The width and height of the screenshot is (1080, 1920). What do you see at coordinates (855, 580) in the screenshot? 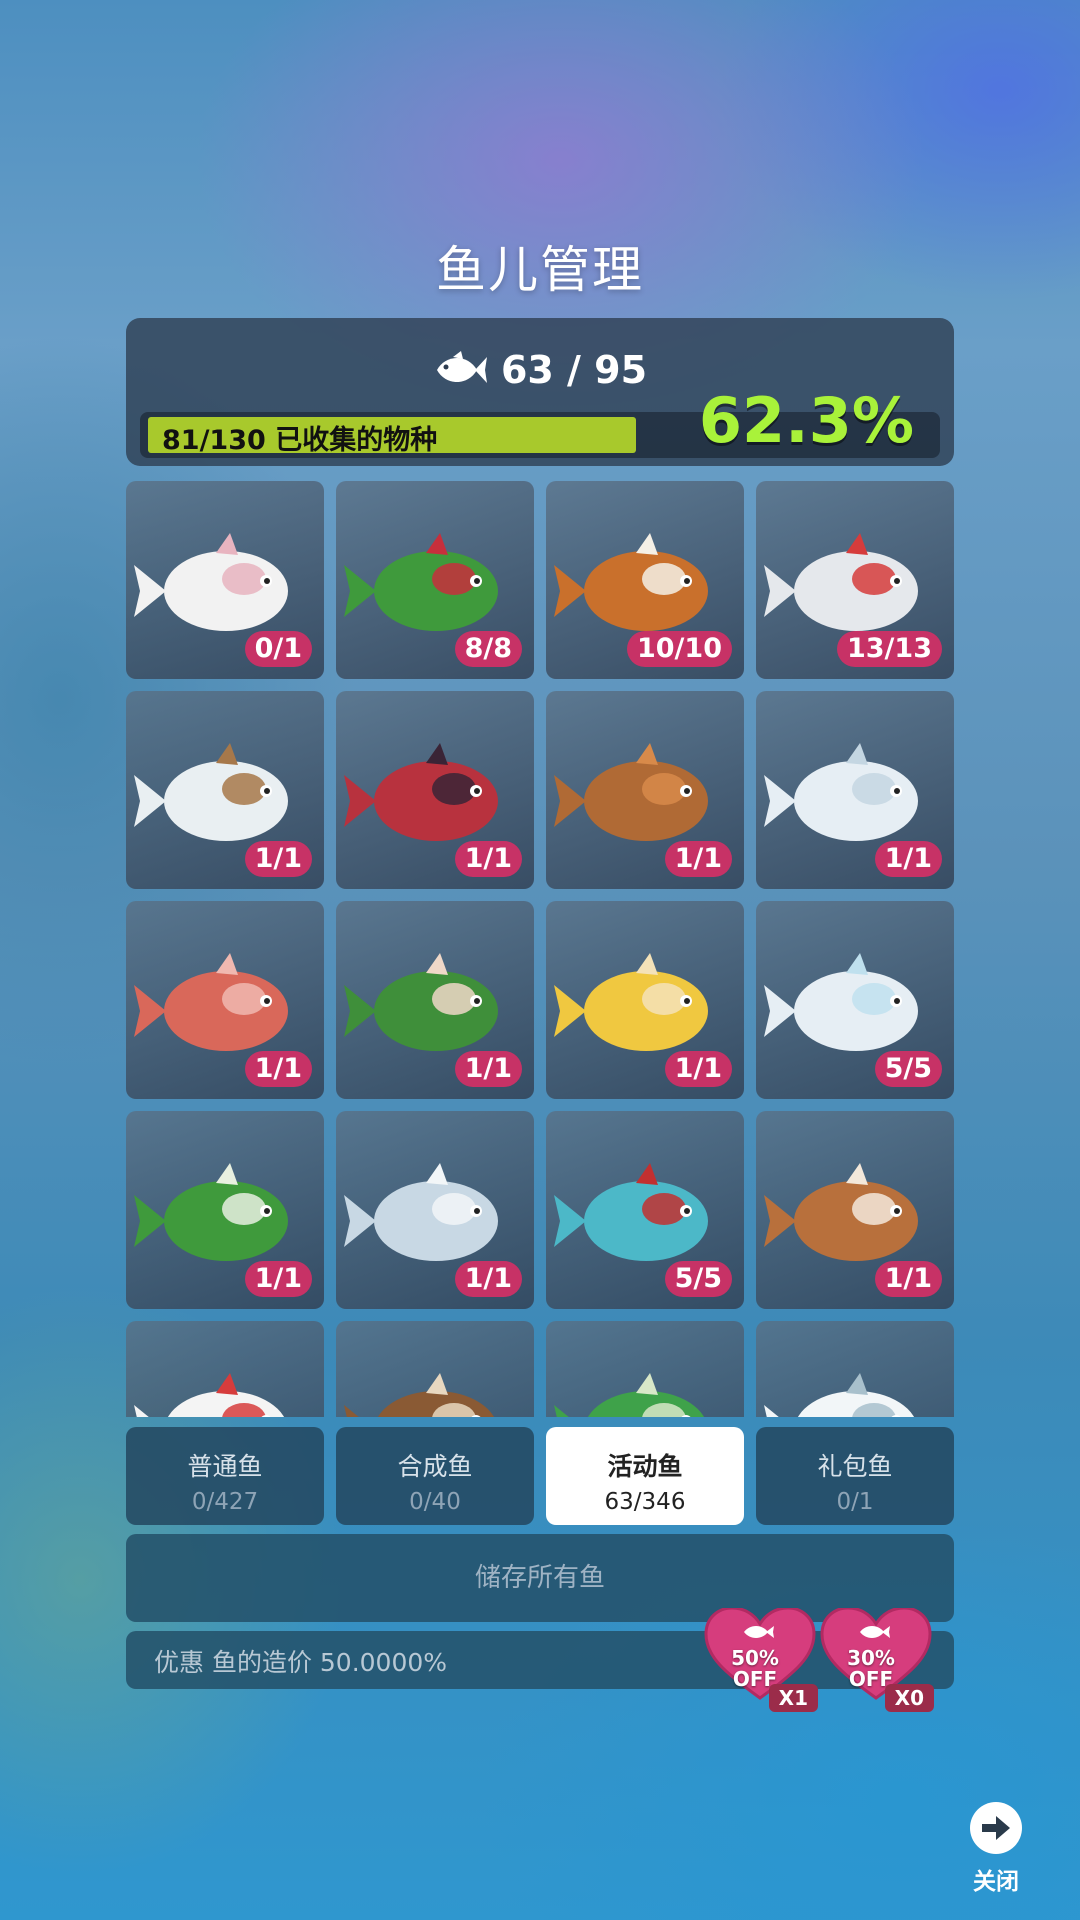
I see `fish-card: 13/13` at bounding box center [855, 580].